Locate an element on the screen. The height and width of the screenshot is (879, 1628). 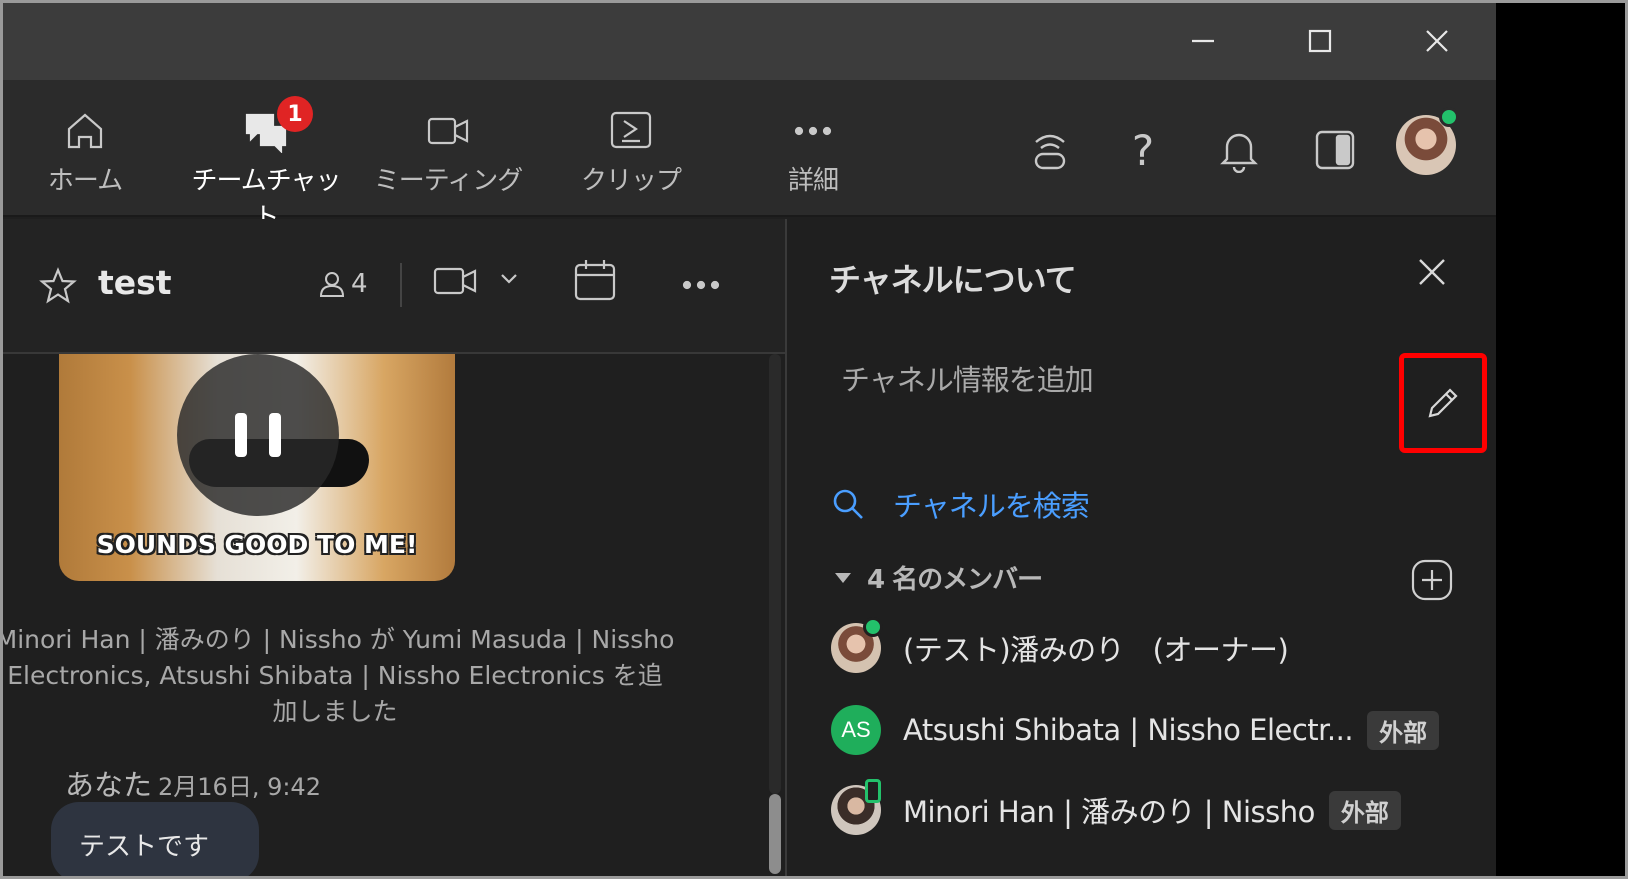
chat-scrollbar is located at coordinates (775, 615).